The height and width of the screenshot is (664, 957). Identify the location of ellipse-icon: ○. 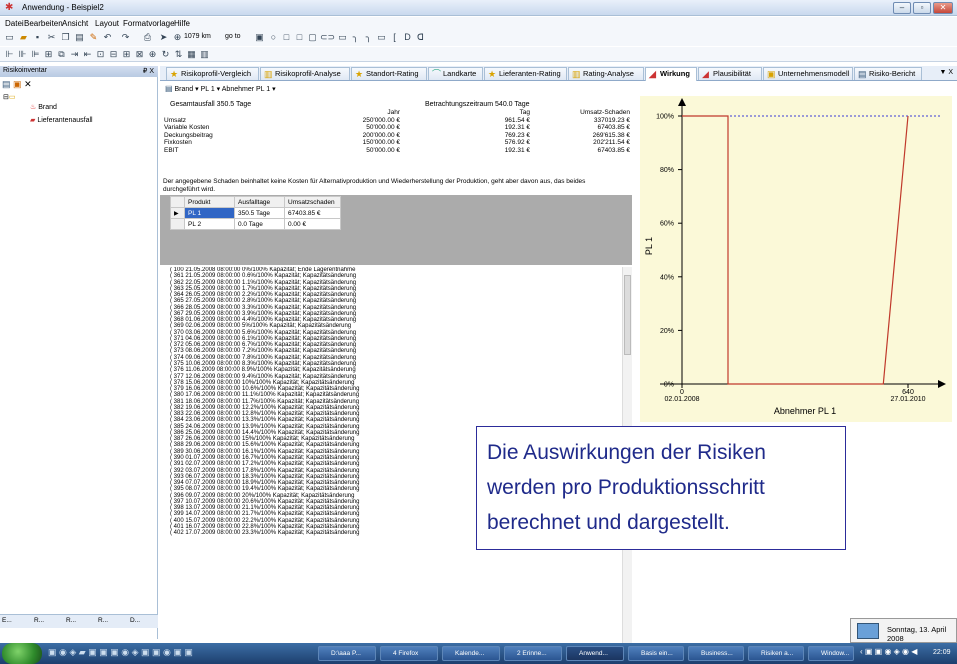
(273, 37).